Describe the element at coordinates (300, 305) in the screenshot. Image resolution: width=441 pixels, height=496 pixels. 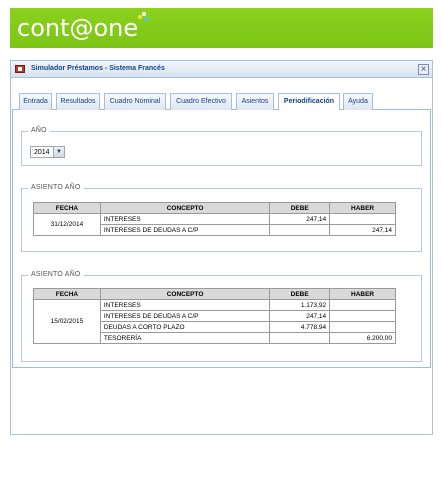
I see `debe-cell: 1.173,92` at that location.